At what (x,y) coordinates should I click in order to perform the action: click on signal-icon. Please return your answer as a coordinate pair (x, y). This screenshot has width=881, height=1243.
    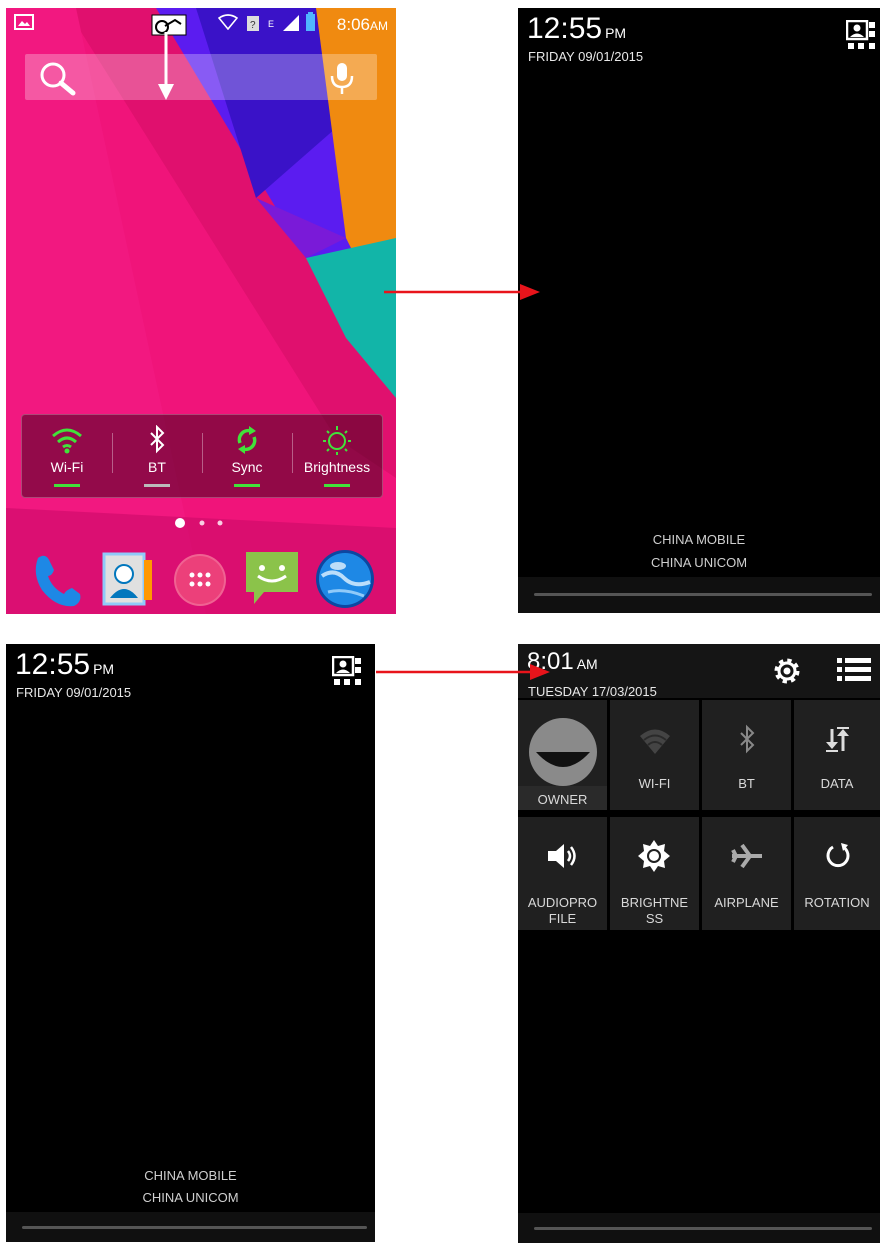
    Looking at the image, I should click on (291, 23).